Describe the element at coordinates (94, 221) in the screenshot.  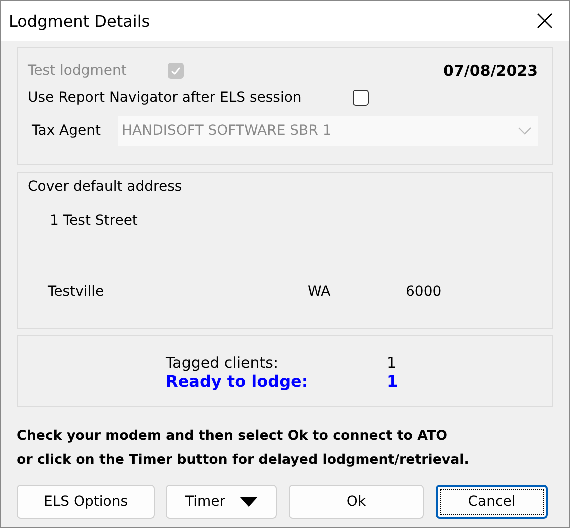
I see `street-text: 1 Test Street` at that location.